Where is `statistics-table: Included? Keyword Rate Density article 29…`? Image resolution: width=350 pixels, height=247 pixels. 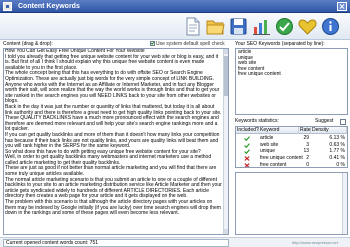 statistics-table: Included? Keyword Rate Density article 29… is located at coordinates (291, 147).